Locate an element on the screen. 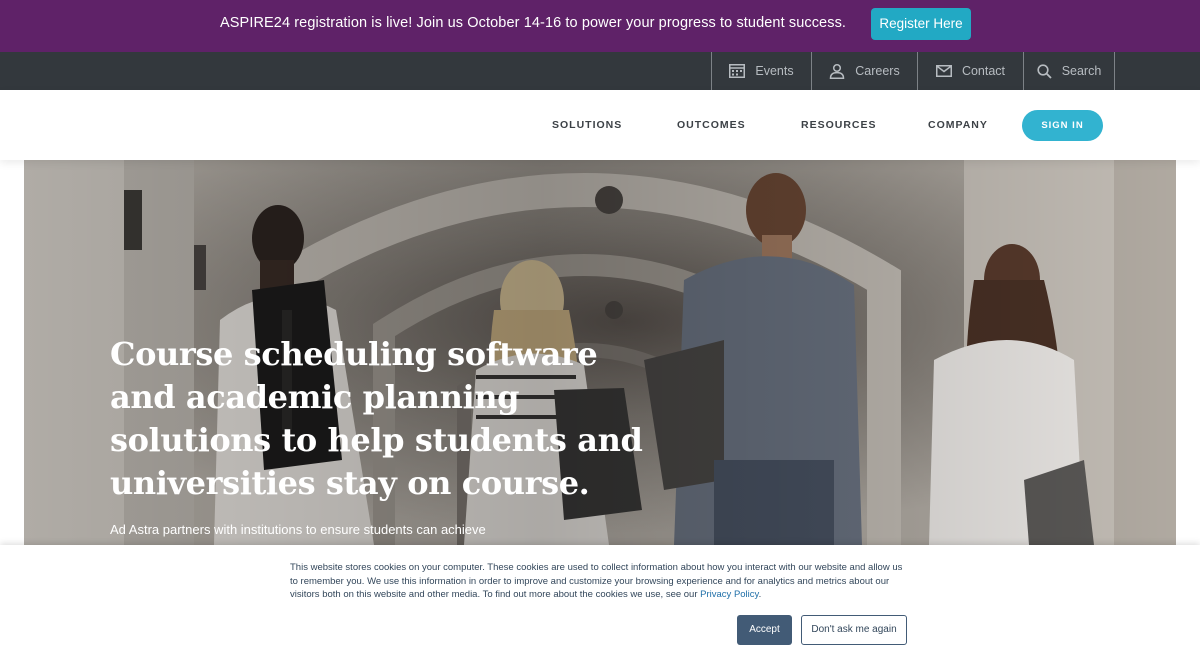  utility-item-contact: Contact is located at coordinates (970, 71).